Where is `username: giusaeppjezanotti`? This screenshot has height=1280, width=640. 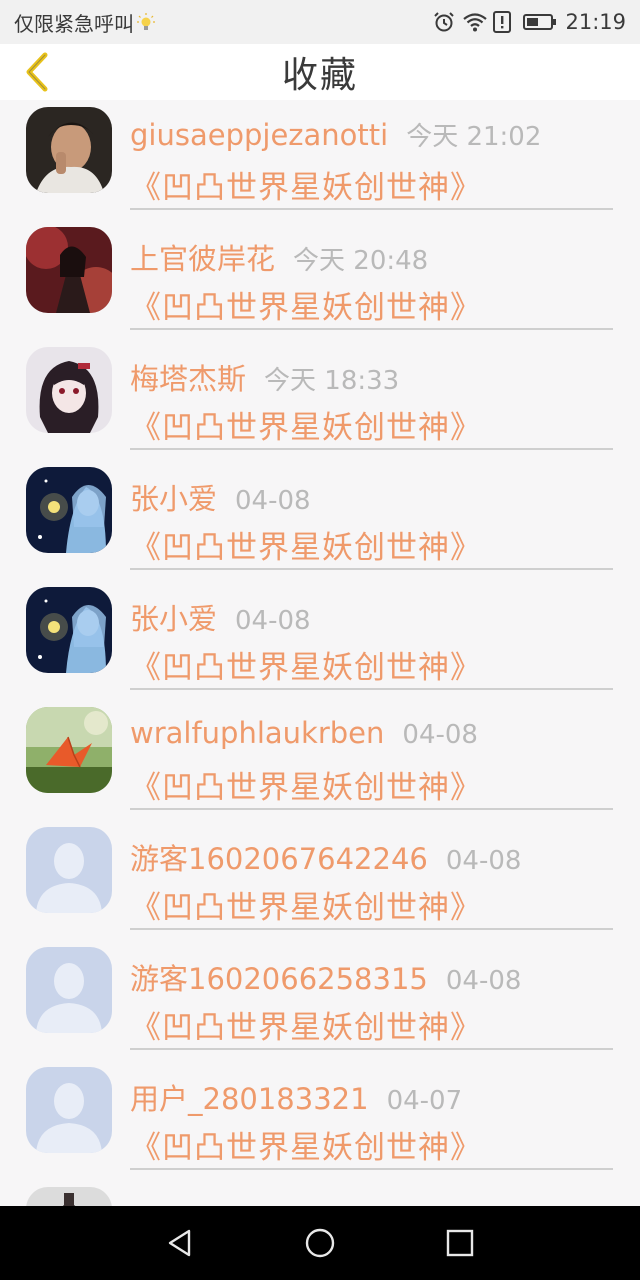 username: giusaeppjezanotti is located at coordinates (259, 135).